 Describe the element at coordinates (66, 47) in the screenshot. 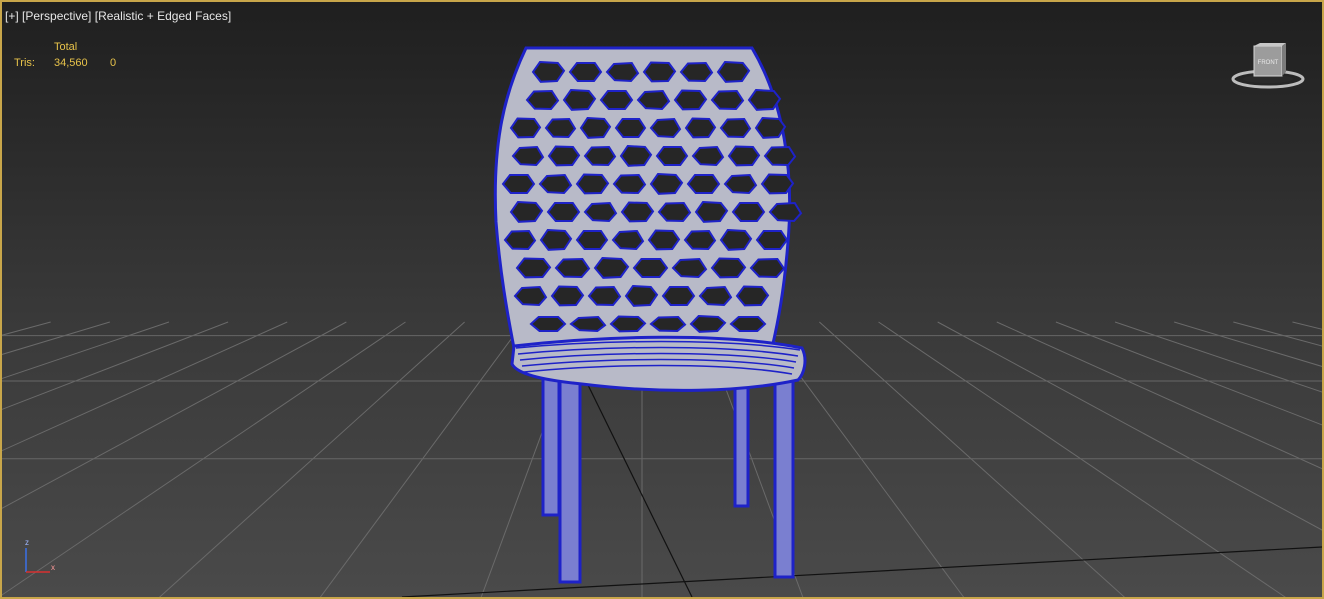

I see `stats-total-header: Total` at that location.